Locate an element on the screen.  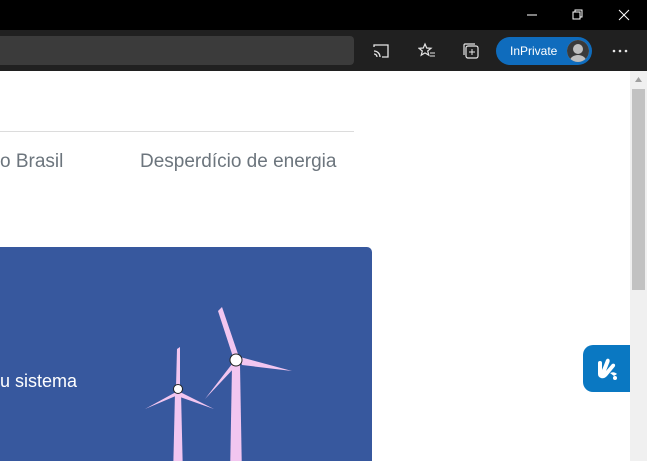
avatar is located at coordinates (578, 51).